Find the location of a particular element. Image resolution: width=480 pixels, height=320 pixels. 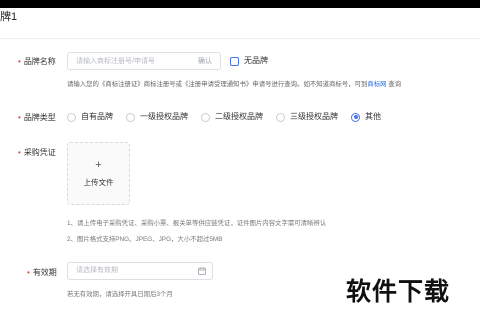

radio-label: 一级授权品牌 is located at coordinates (164, 116).